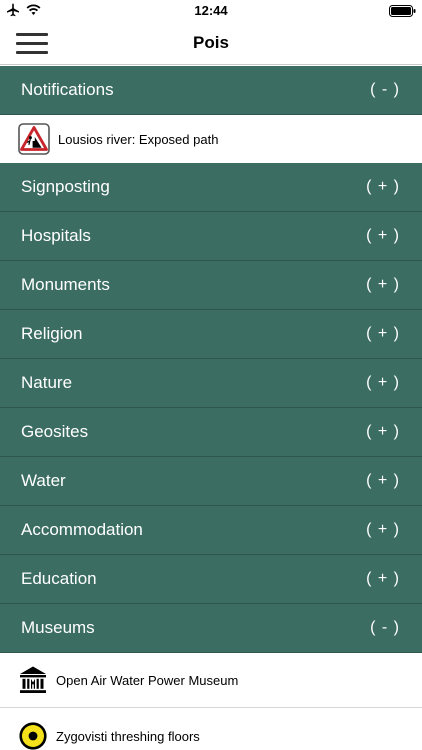 Image resolution: width=422 pixels, height=750 pixels. I want to click on list-item-label: Open Air Water Power Museum, so click(147, 680).